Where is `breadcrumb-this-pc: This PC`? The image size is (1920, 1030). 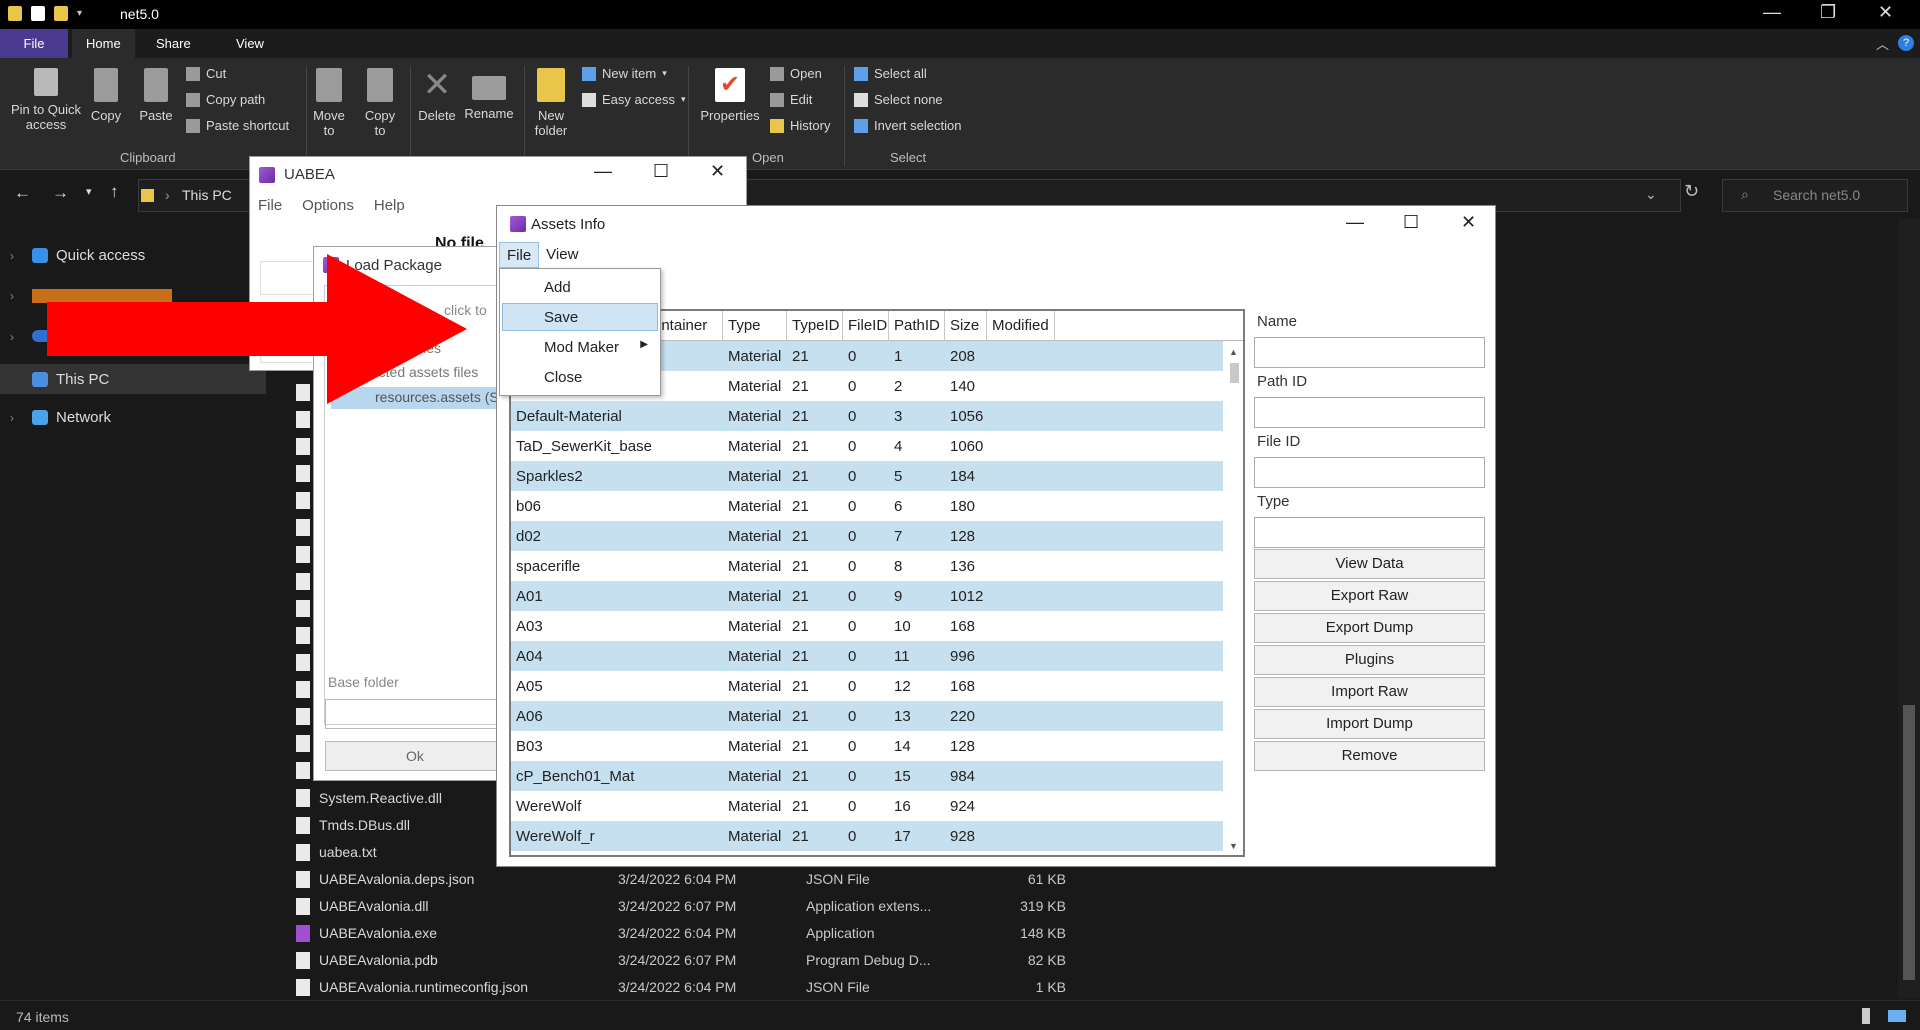
breadcrumb-this-pc: This PC is located at coordinates (207, 195).